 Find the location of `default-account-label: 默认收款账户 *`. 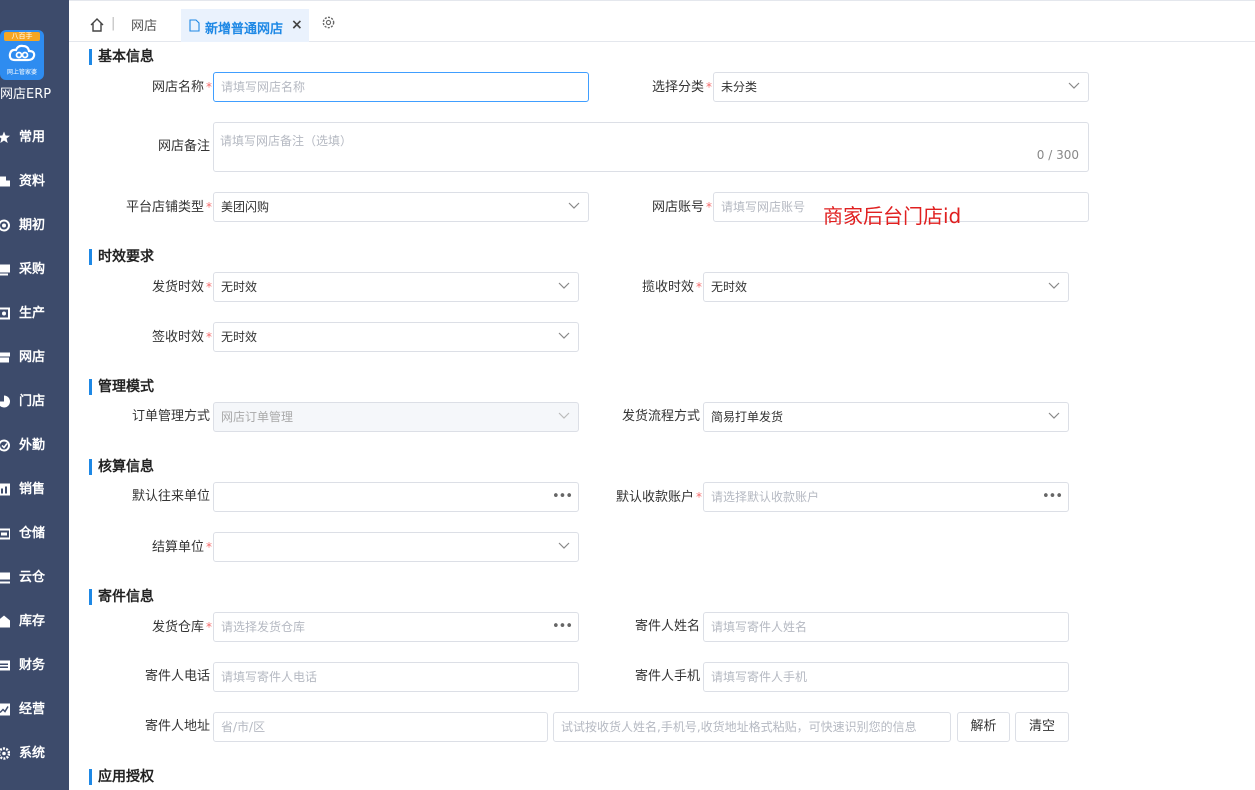

default-account-label: 默认收款账户 * is located at coordinates (658, 497).